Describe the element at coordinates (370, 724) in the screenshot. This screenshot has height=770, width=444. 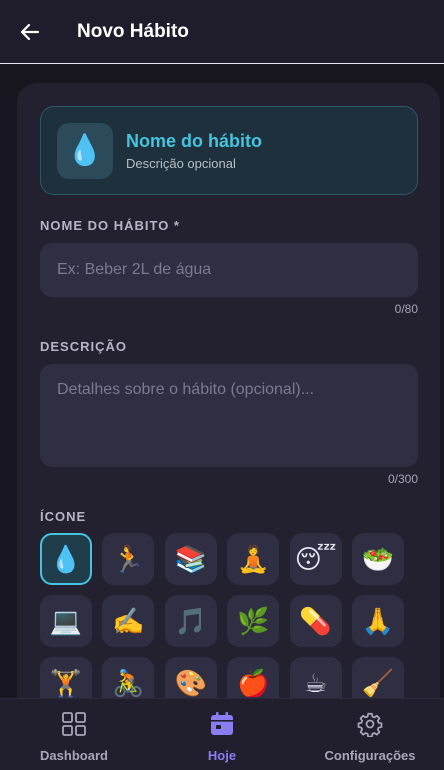
I see `gear-icon` at that location.